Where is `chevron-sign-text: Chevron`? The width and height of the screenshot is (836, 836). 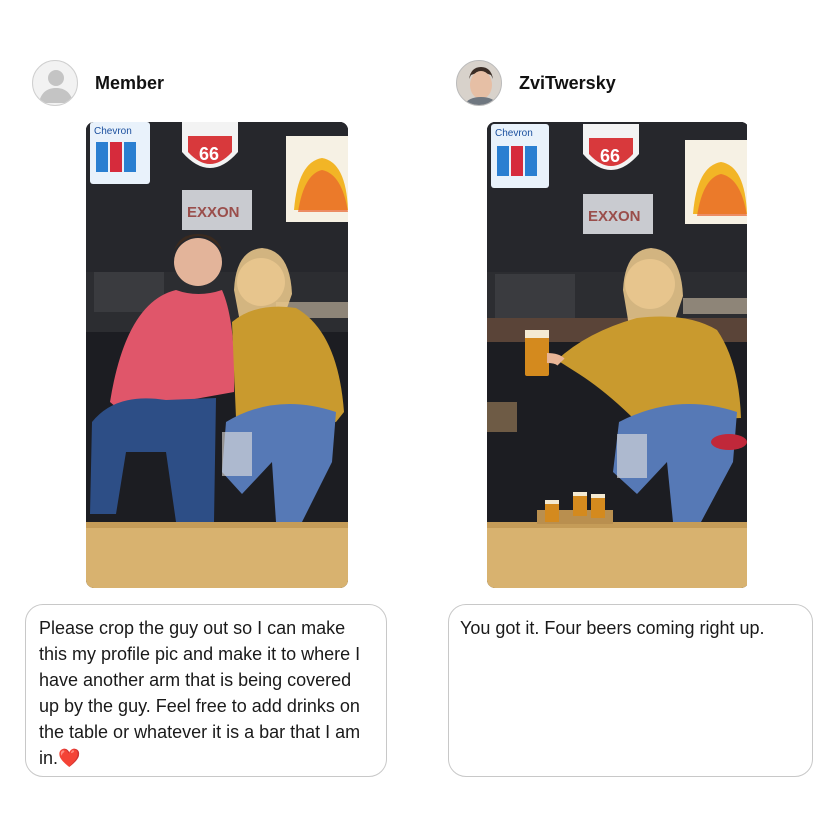 chevron-sign-text: Chevron is located at coordinates (113, 131).